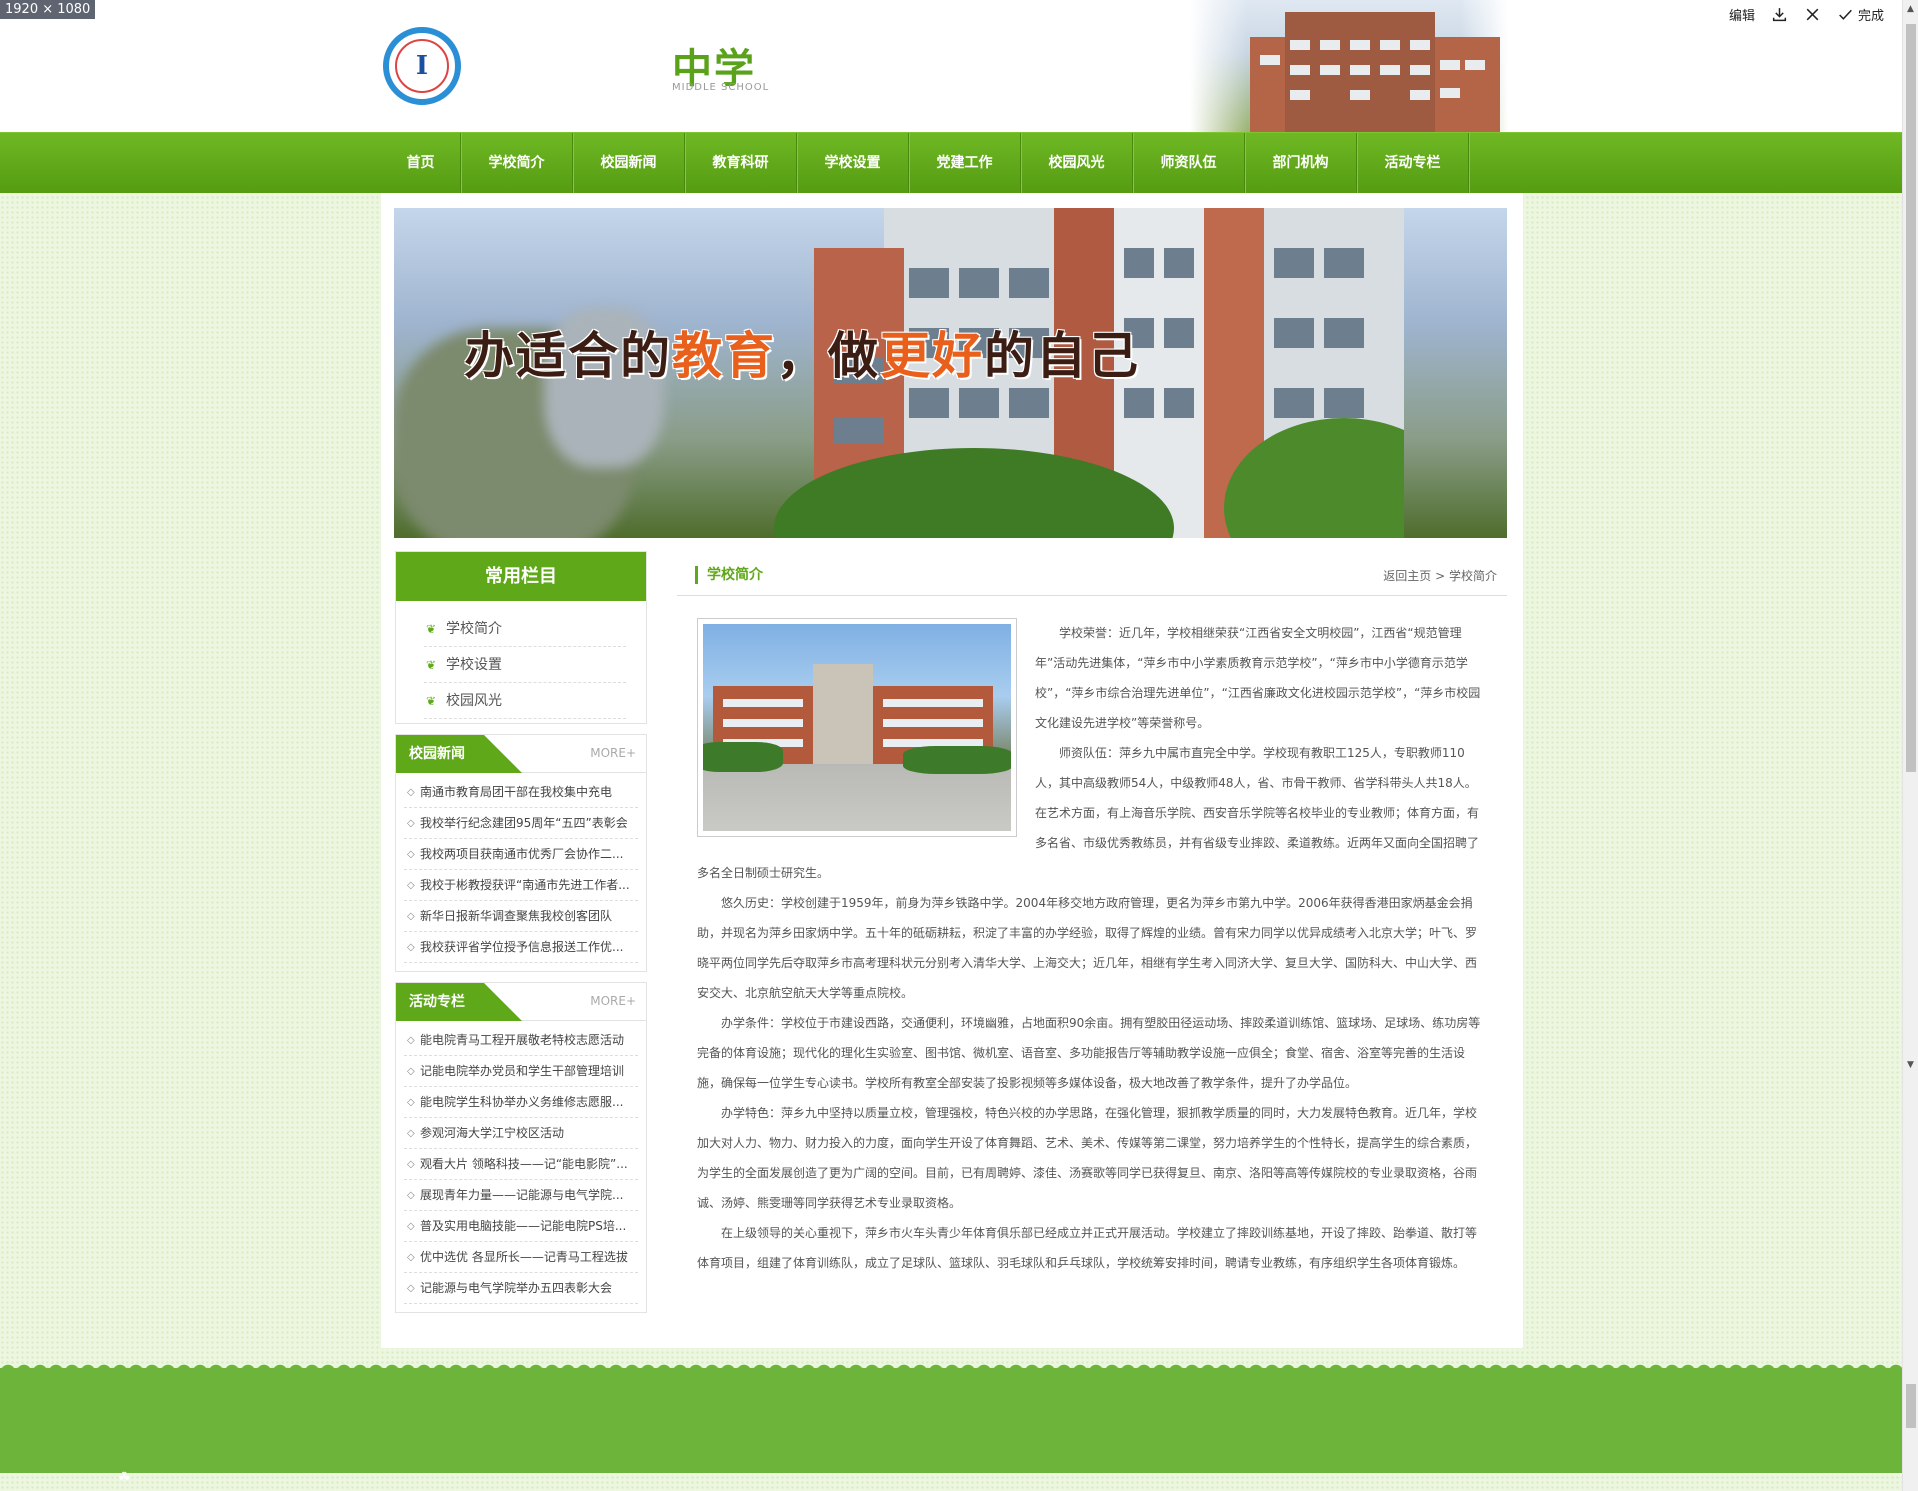 Image resolution: width=1918 pixels, height=1491 pixels. What do you see at coordinates (421, 163) in the screenshot?
I see `nav-item-home: 首页` at bounding box center [421, 163].